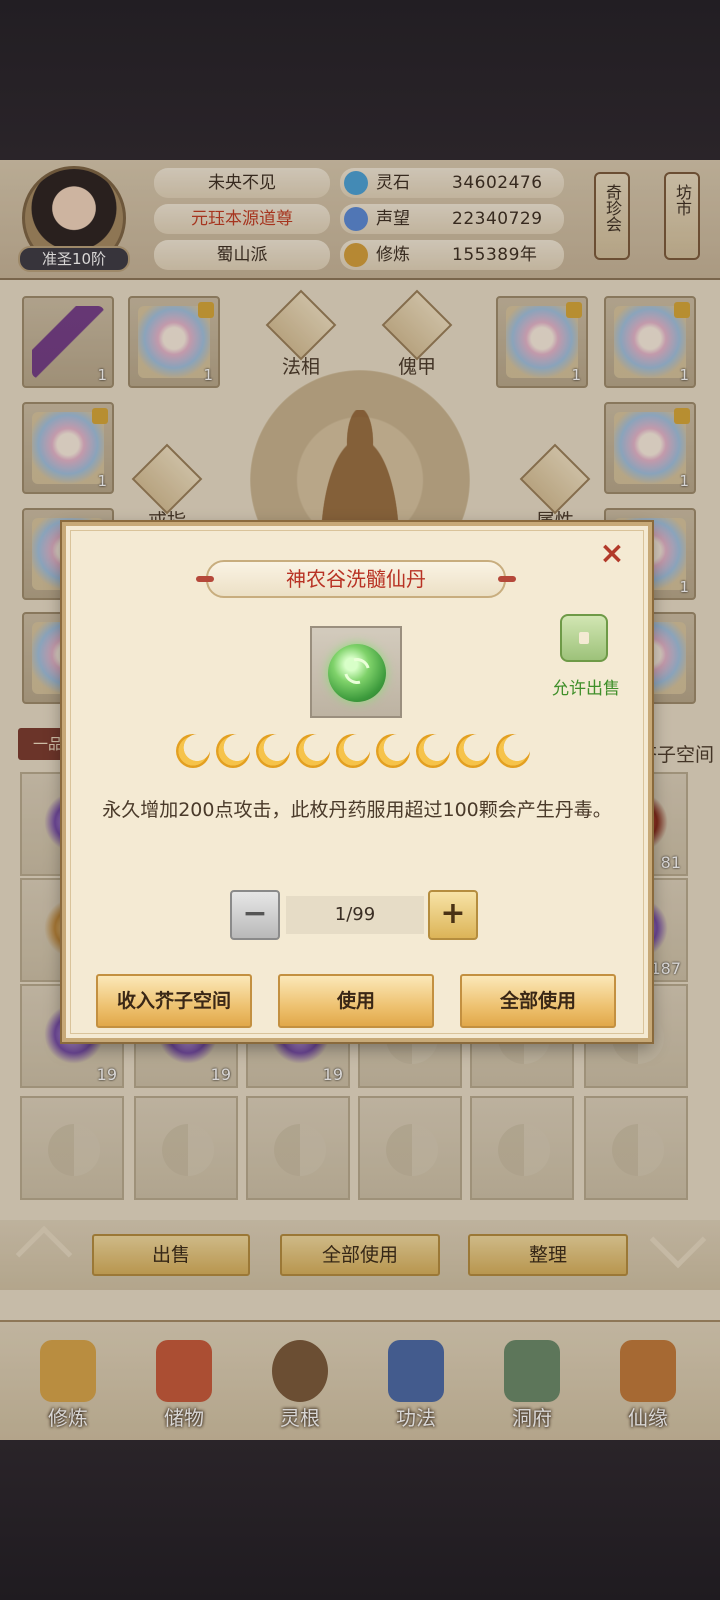  Describe the element at coordinates (357, 810) in the screenshot. I see `item-description: 永久增加200点攻击，此枚丹药服用超过100颗会产生丹毒。` at that location.